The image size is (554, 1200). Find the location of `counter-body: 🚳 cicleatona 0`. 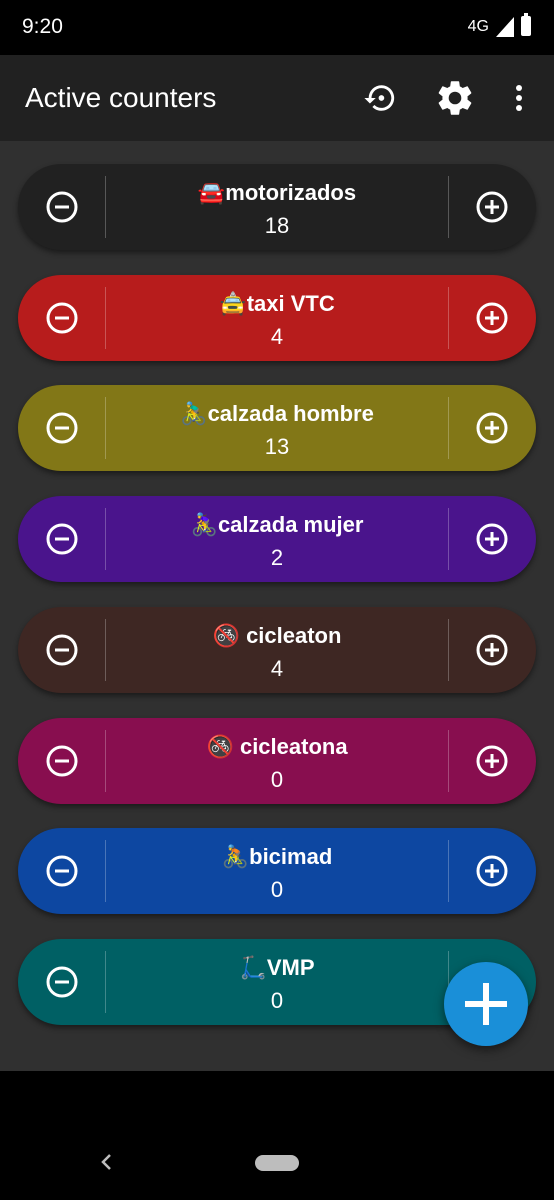

counter-body: 🚳 cicleatona 0 is located at coordinates (277, 761).